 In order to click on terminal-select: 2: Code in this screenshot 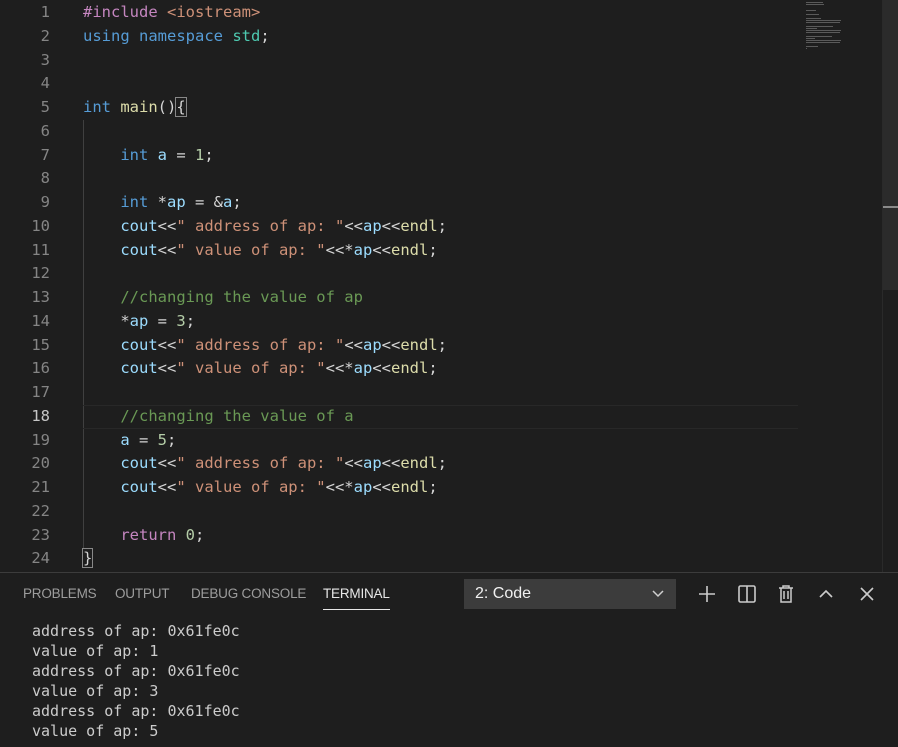, I will do `click(570, 594)`.